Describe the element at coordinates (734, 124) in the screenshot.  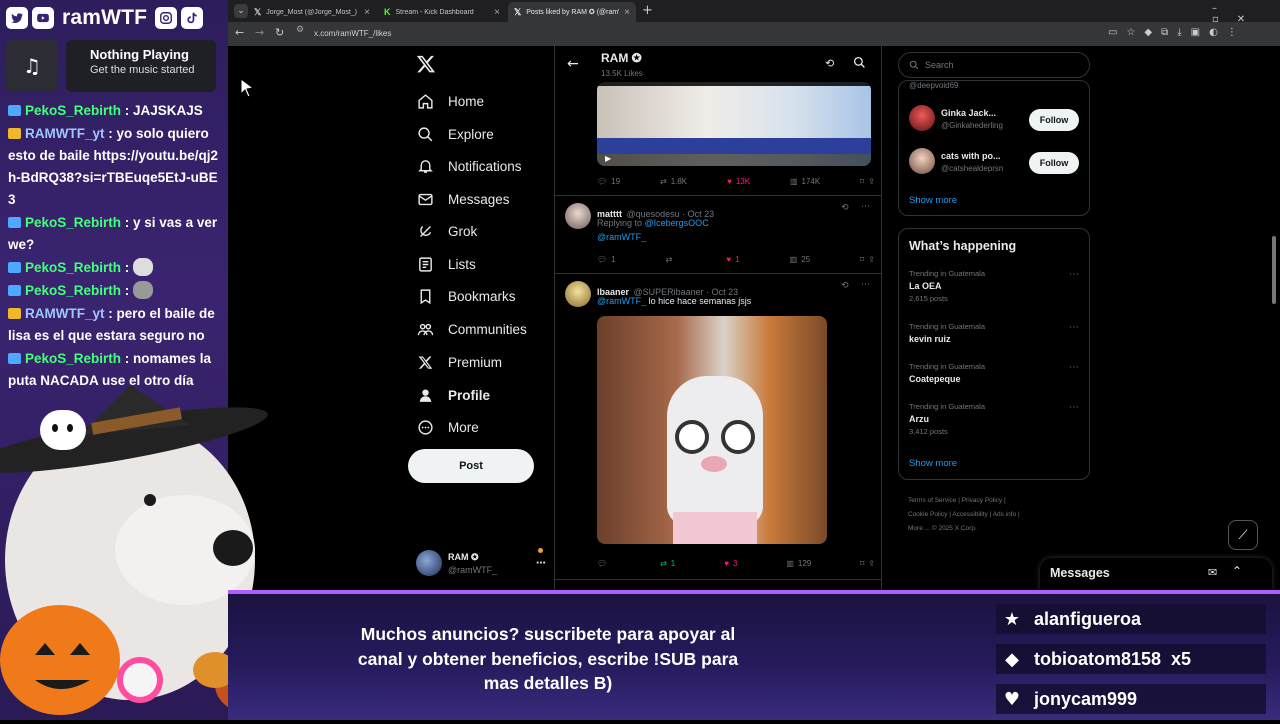
I see `tweet-video: ▶` at that location.